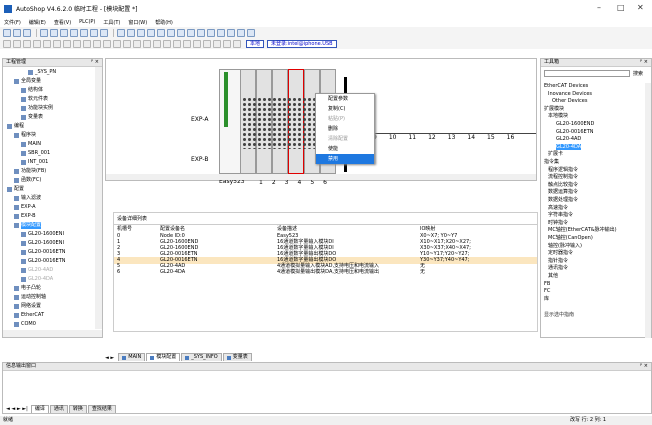 This screenshot has width=652, height=425. I want to click on set-icon, so click(147, 43).